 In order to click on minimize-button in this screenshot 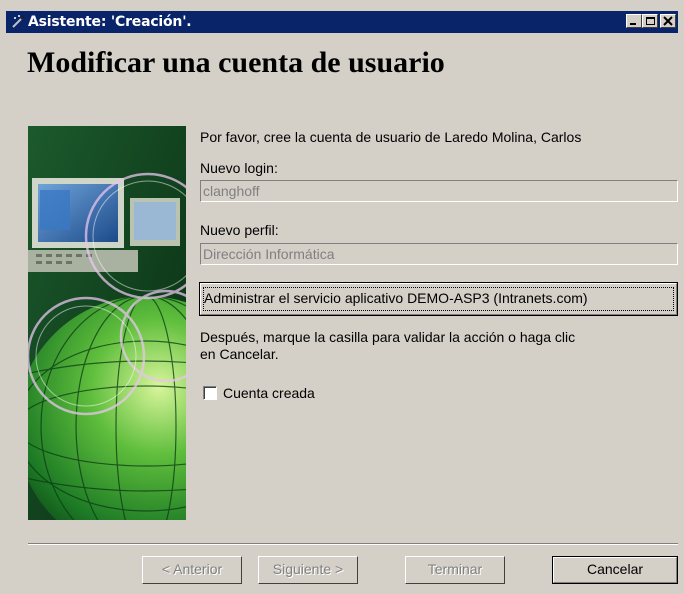, I will do `click(634, 21)`.